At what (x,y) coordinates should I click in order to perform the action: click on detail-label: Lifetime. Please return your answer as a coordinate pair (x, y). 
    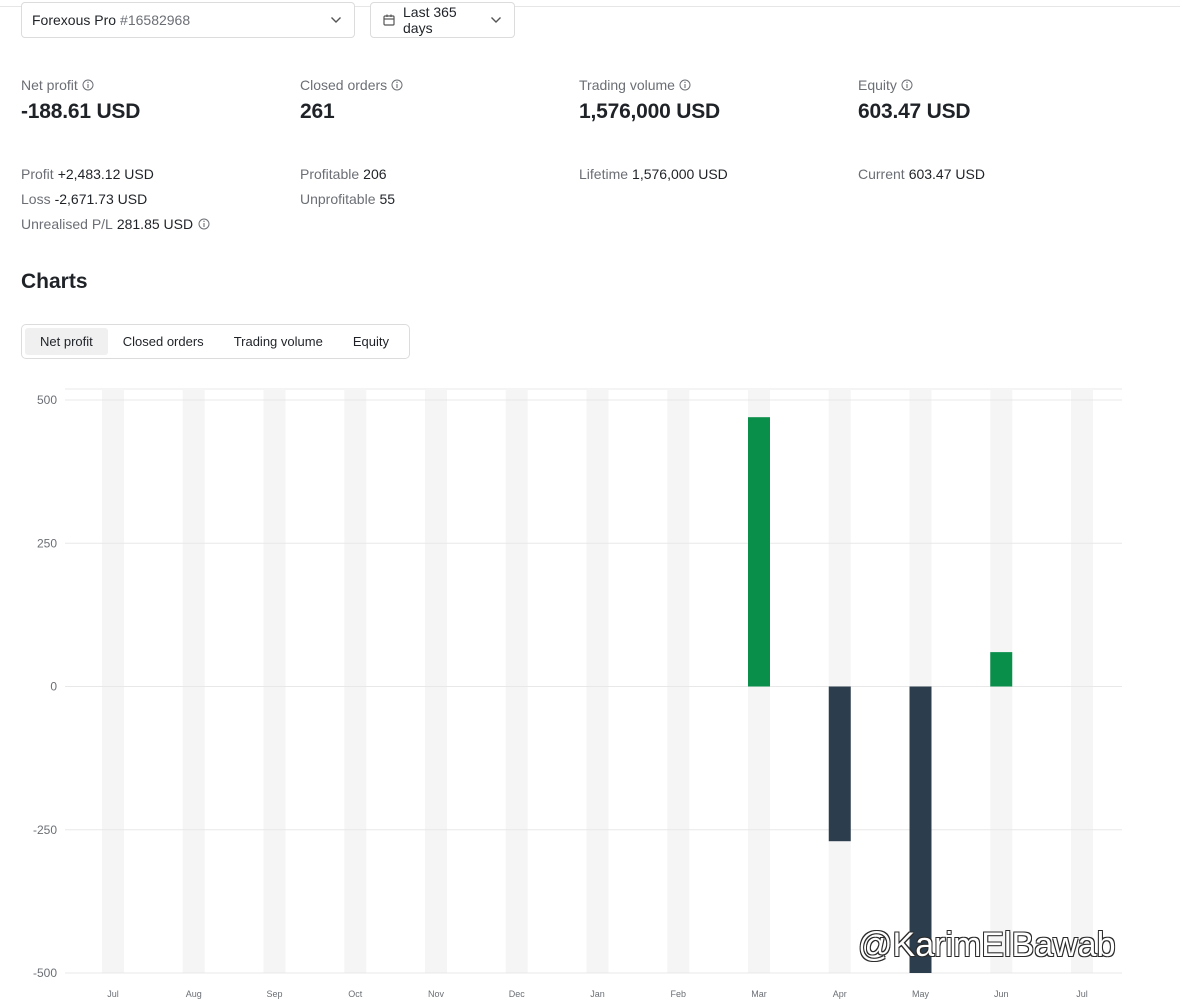
    Looking at the image, I should click on (604, 174).